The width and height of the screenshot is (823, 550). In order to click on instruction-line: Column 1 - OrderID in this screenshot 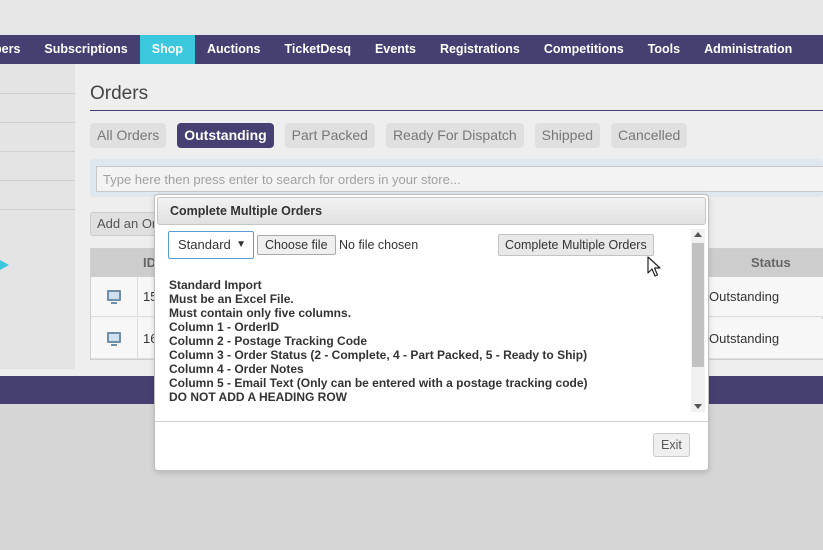, I will do `click(224, 327)`.